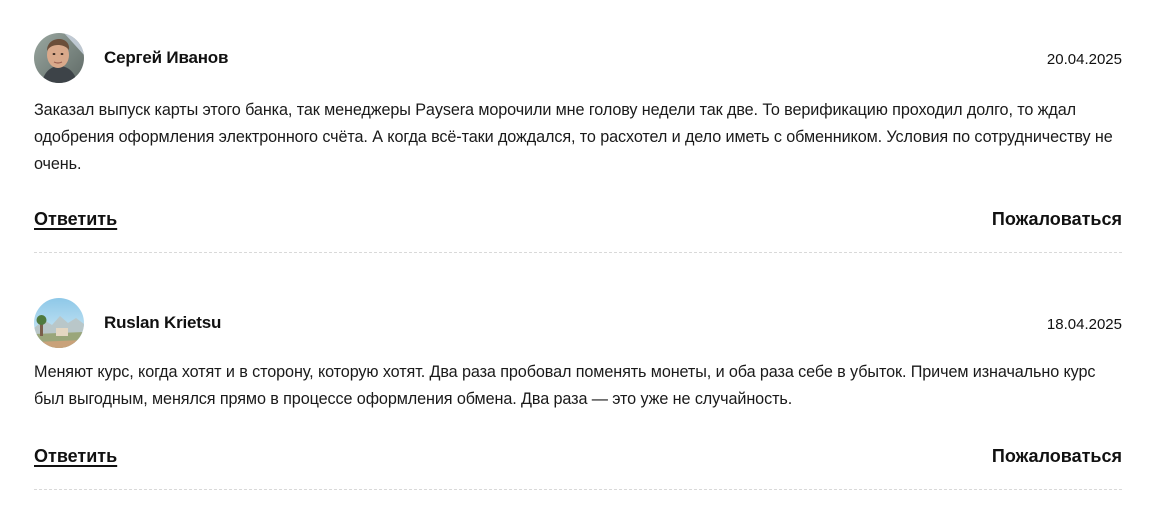  I want to click on user-photo-avatar-icon, so click(59, 58).